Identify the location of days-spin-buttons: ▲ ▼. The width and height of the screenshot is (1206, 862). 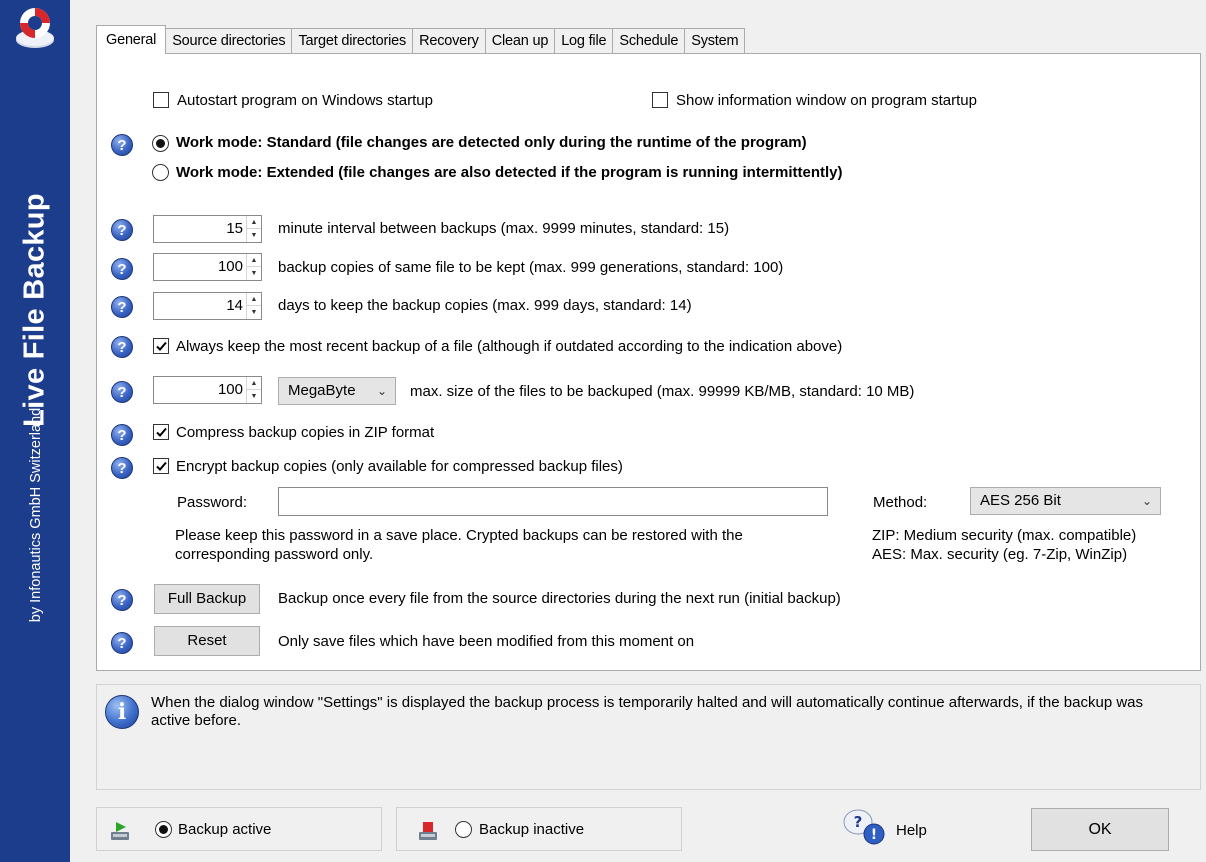
(253, 306).